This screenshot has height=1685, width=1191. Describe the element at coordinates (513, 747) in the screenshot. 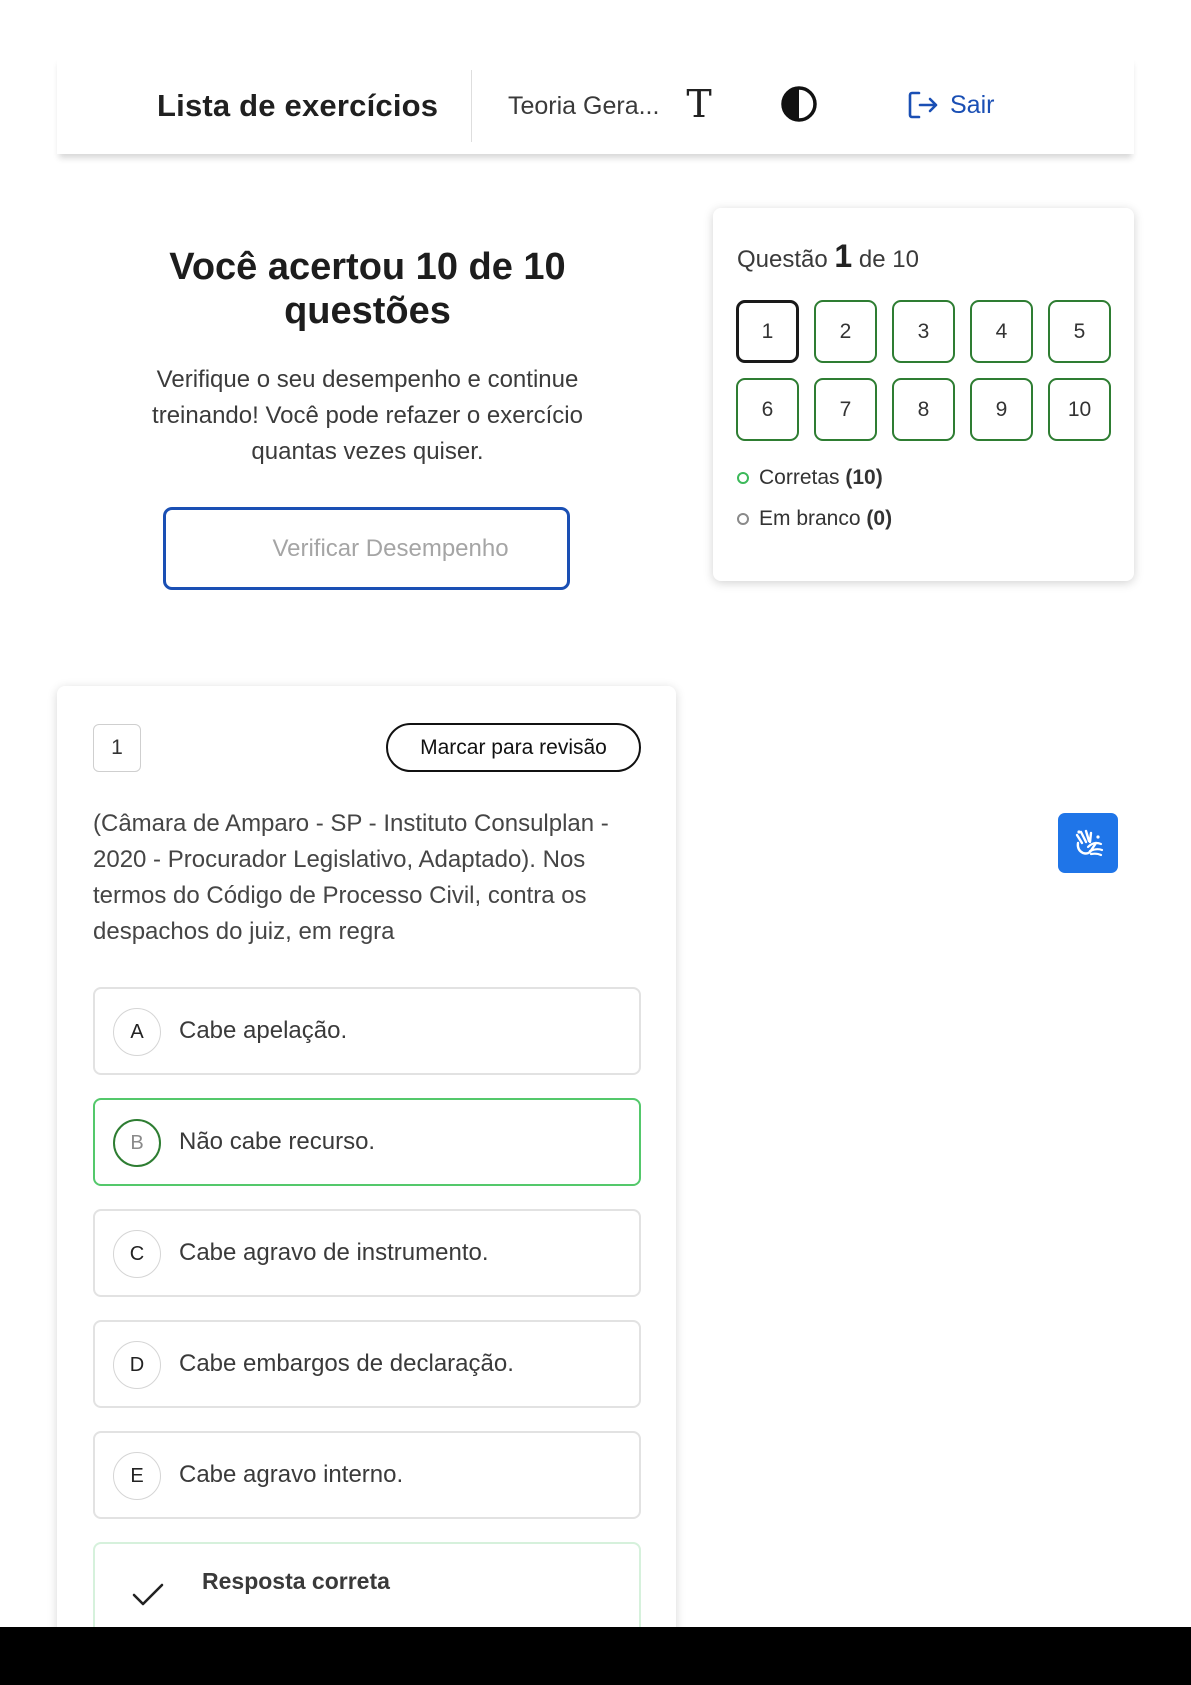

I see `mark-for-review-button: Marcar para revisão` at that location.